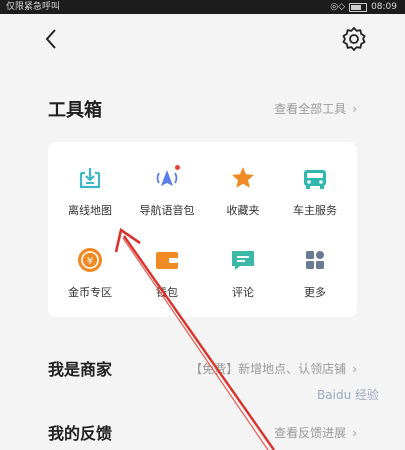  Describe the element at coordinates (268, 369) in the screenshot. I see `merchant-detail: 【免费】新增地点、认领店铺` at that location.